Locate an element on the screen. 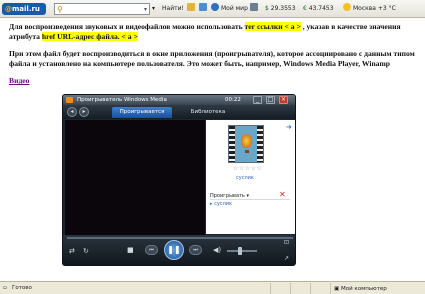 This screenshot has height=294, width=425. search-icon: ⚲ is located at coordinates (60, 9).